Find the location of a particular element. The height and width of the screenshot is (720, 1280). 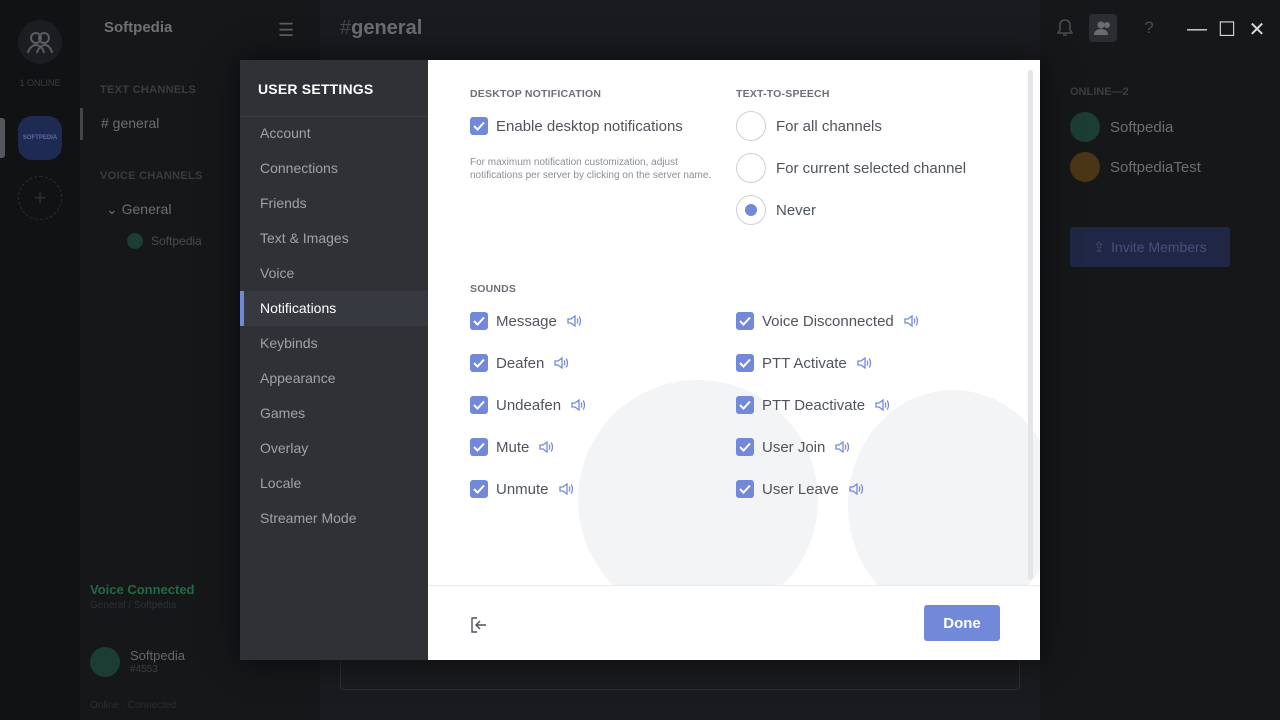

member-name: SoftpediaTest is located at coordinates (1155, 167).